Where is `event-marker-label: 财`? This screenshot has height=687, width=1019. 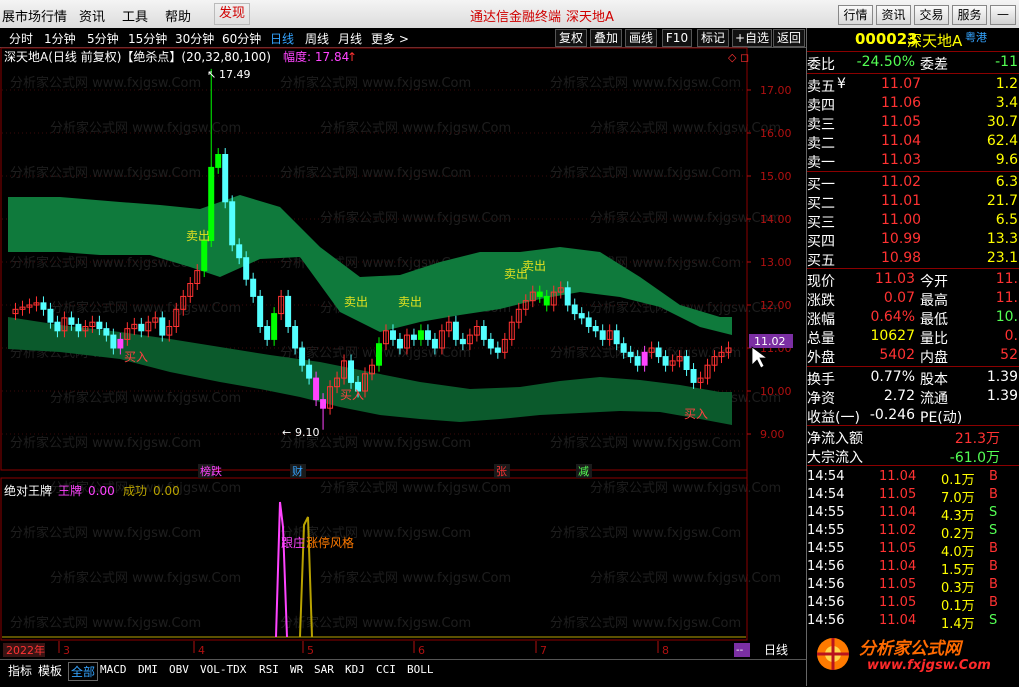 event-marker-label: 财 is located at coordinates (297, 471).